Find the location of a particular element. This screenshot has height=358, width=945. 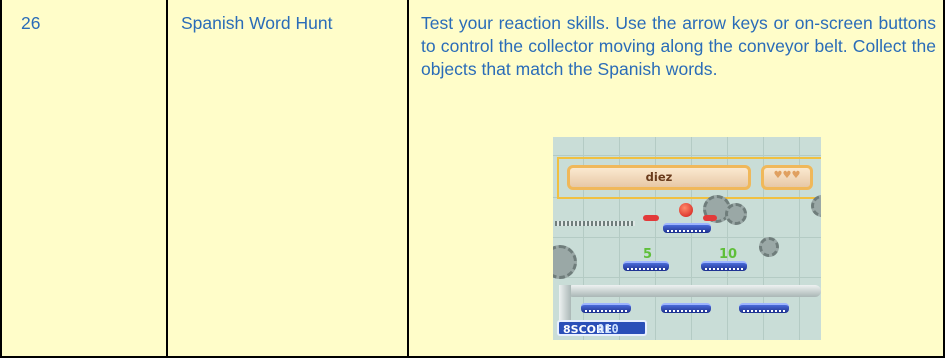

lives-bar: ♥♥♥ is located at coordinates (787, 177).